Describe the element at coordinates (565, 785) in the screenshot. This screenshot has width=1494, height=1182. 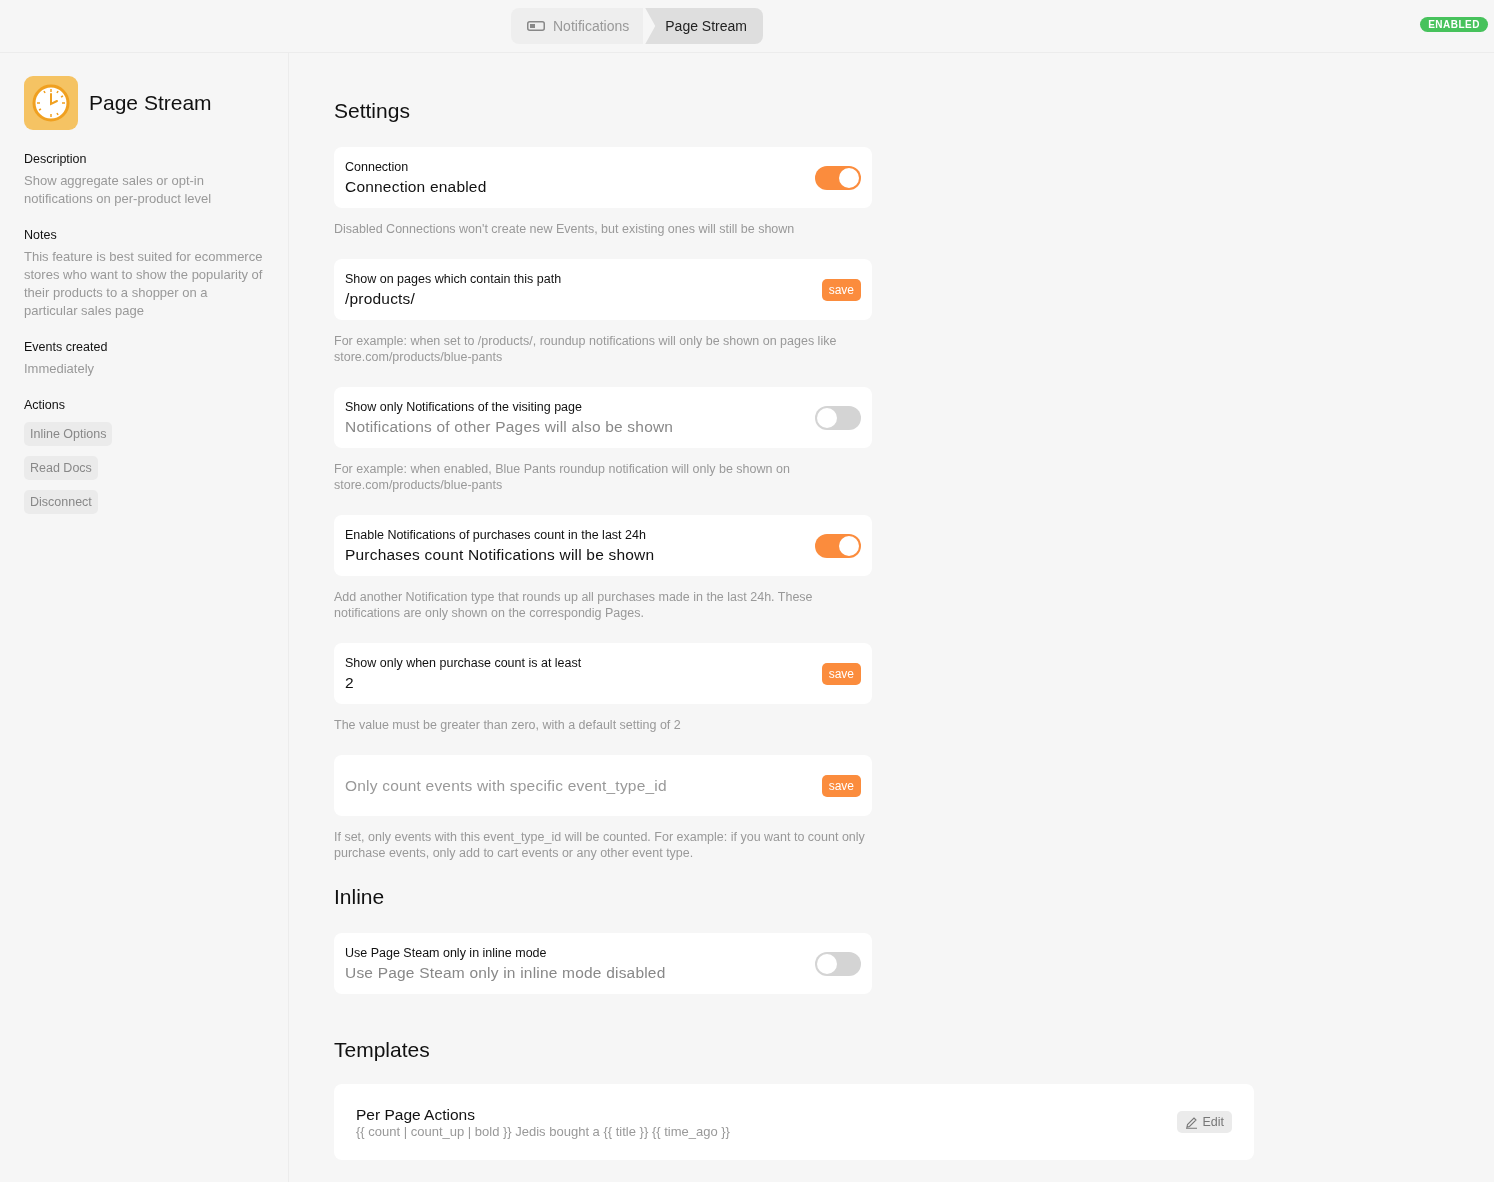
I see `input-field: Only count events with specific event_type_id` at that location.